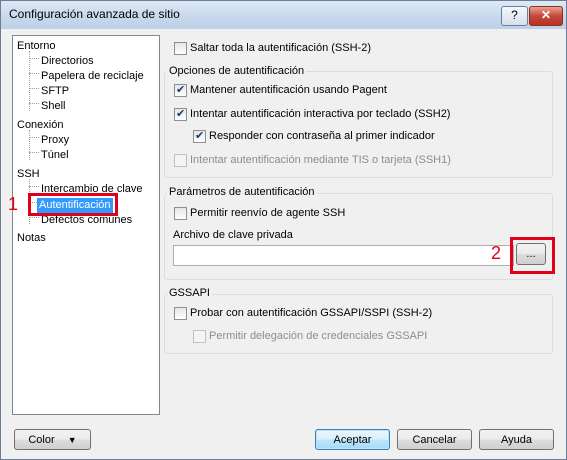 The width and height of the screenshot is (567, 460). I want to click on gssapi-try-checkbox, so click(180, 313).